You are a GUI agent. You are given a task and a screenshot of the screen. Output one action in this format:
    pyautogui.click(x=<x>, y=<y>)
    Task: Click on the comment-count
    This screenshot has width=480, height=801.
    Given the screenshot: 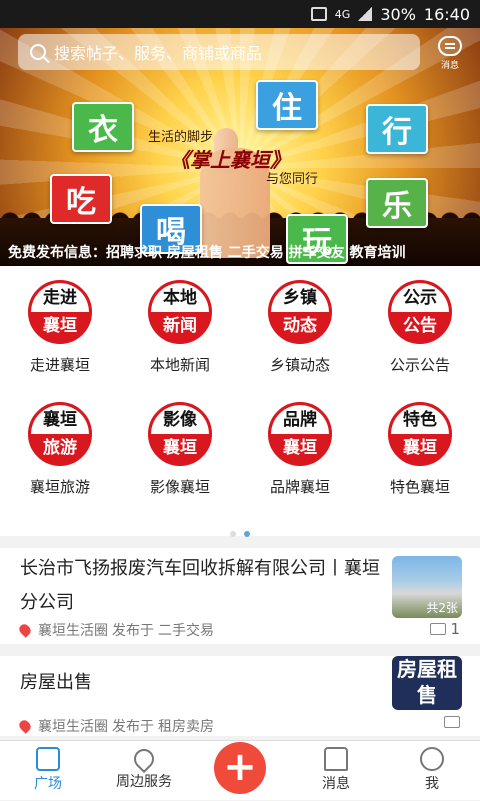 What is the action you would take?
    pyautogui.click(x=452, y=722)
    